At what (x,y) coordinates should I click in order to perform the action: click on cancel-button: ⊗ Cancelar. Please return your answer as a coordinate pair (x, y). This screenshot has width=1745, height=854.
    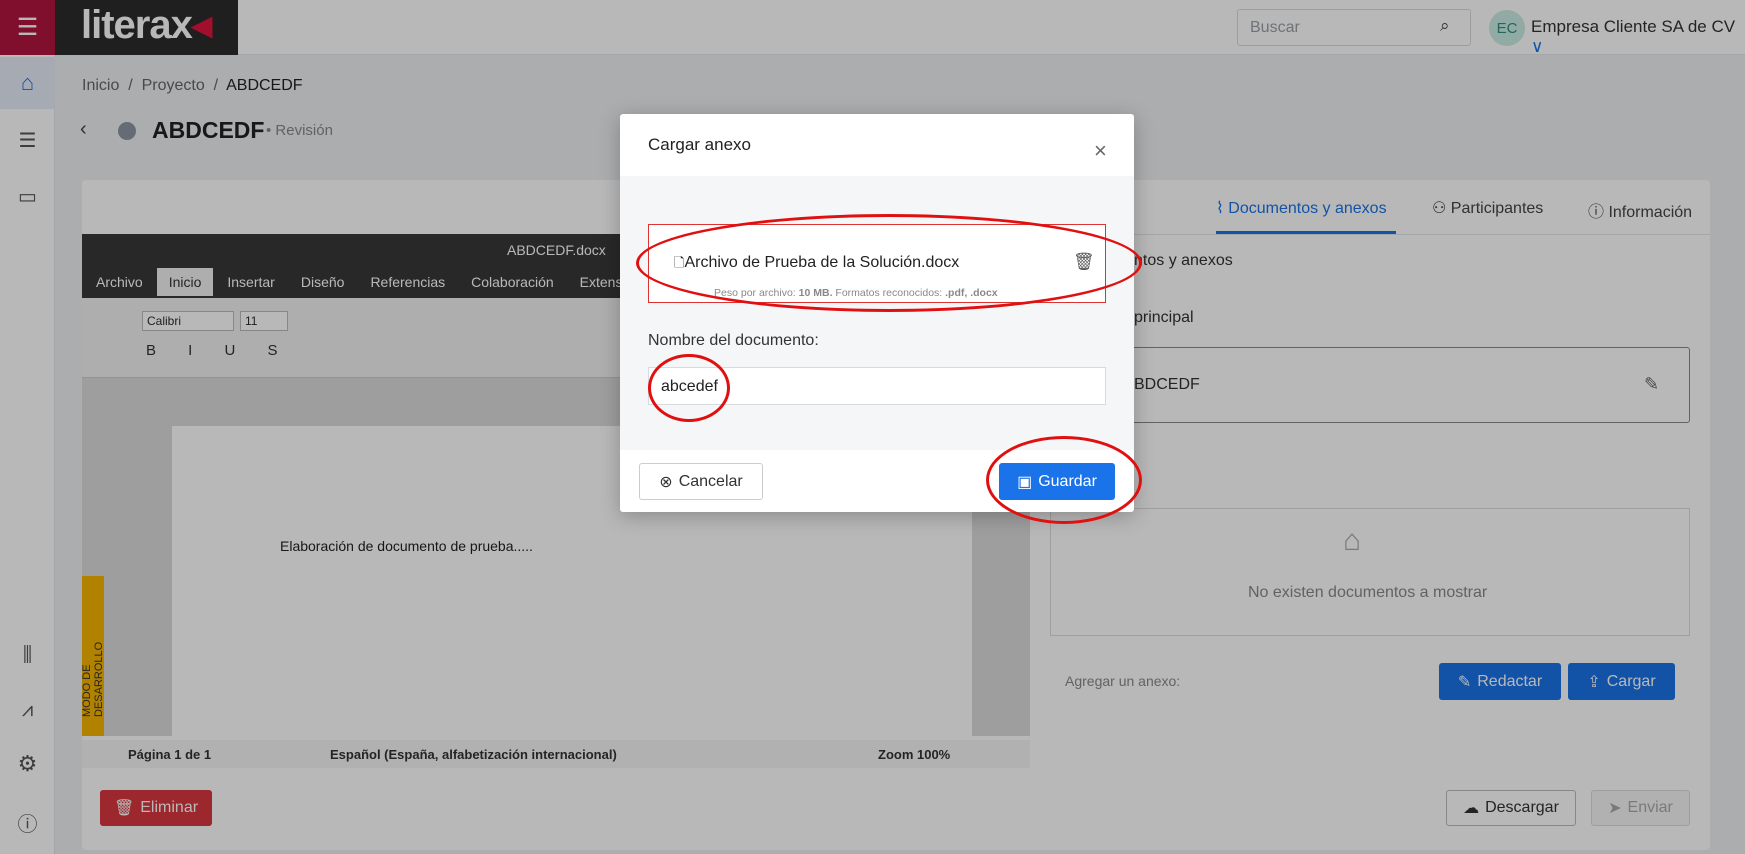
    Looking at the image, I should click on (701, 481).